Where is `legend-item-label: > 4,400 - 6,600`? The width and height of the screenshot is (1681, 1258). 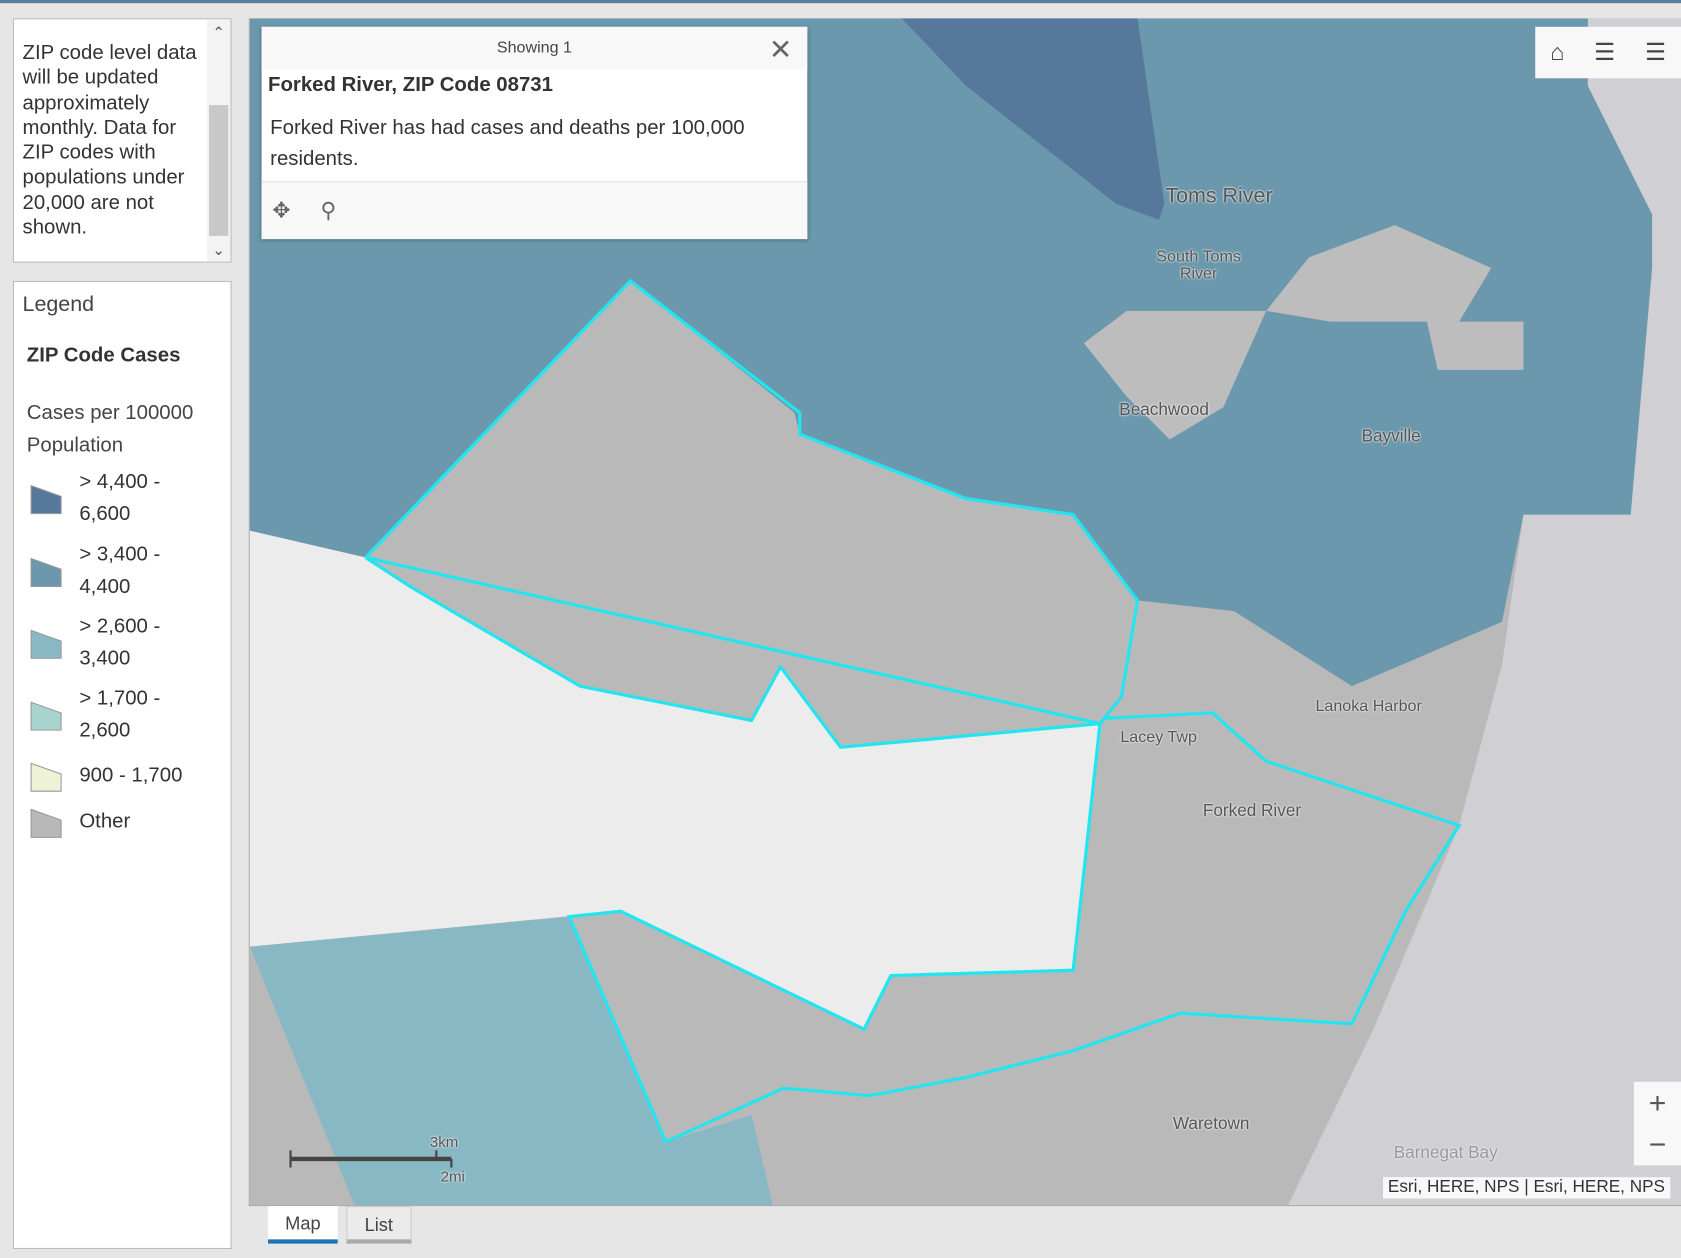 legend-item-label: > 4,400 - 6,600 is located at coordinates (120, 498).